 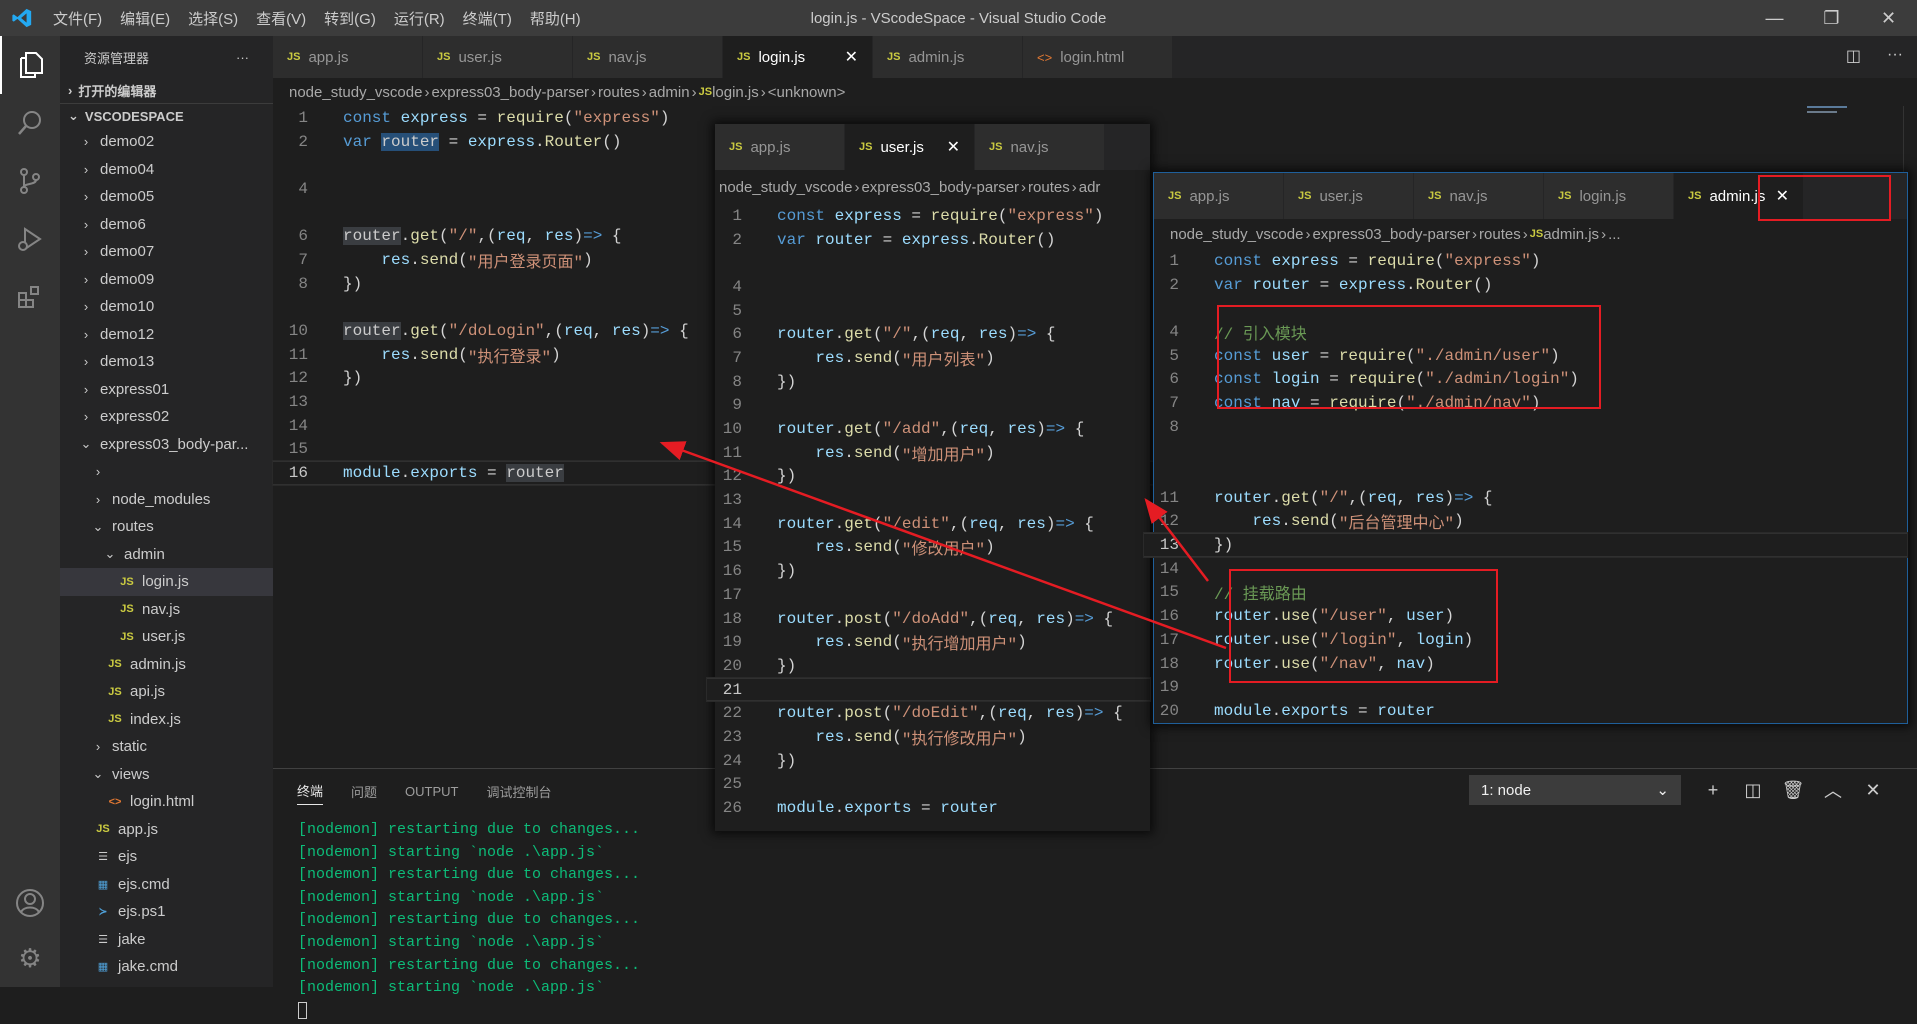 I want to click on arrow-to-login-editor, so click(x=943, y=545).